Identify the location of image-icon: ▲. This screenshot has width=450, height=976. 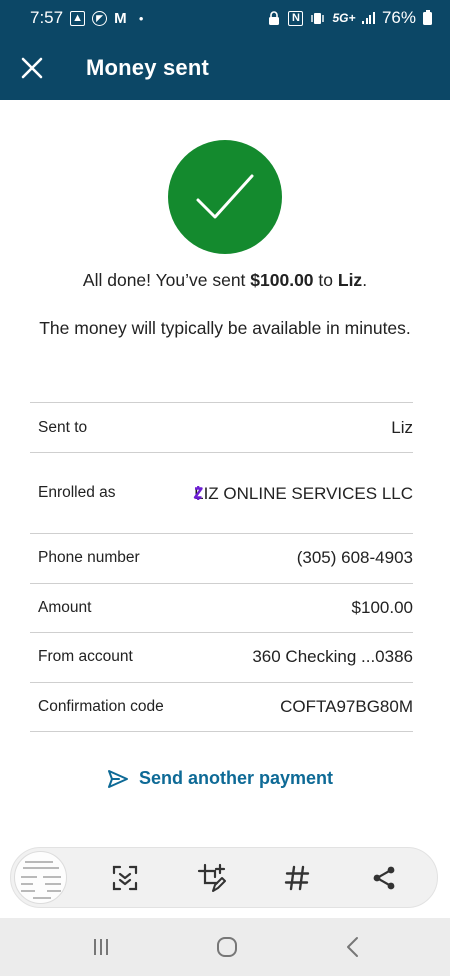
(78, 18).